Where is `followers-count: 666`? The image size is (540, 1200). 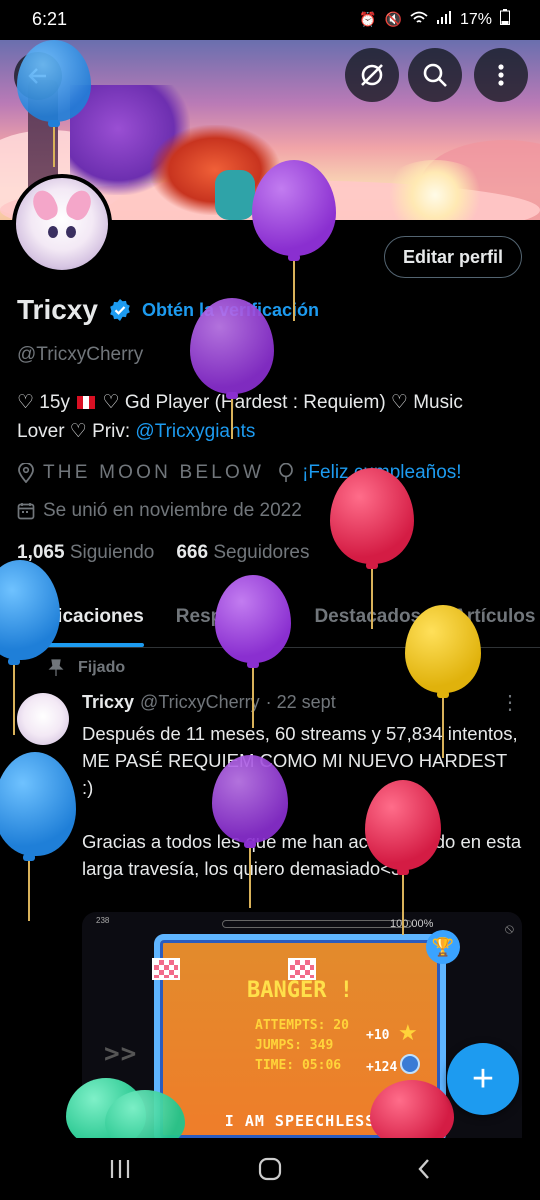 followers-count: 666 is located at coordinates (192, 552).